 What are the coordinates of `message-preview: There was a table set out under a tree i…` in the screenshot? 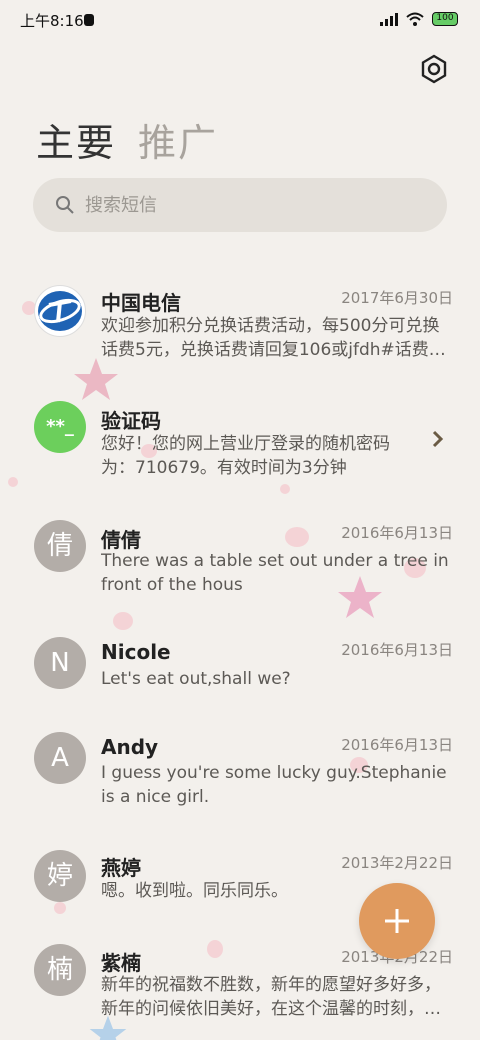 It's located at (275, 573).